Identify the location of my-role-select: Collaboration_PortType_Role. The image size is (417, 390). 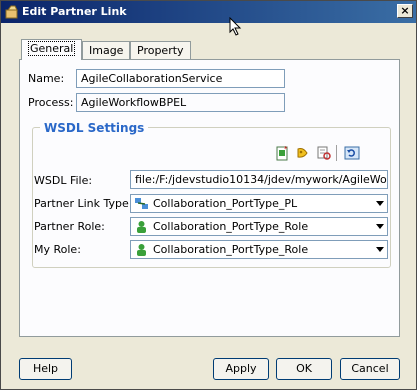
(259, 249).